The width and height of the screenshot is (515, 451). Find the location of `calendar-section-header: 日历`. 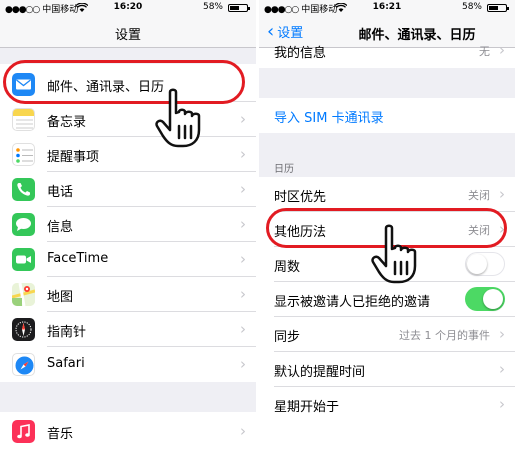

calendar-section-header: 日历 is located at coordinates (284, 169).